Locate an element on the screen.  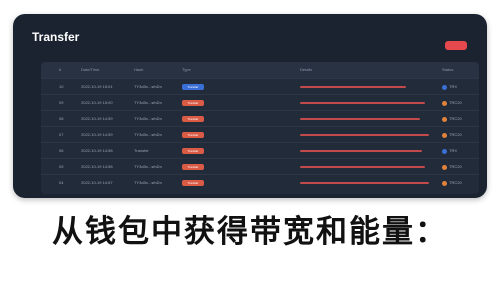
row-index: 08 is located at coordinates (61, 118).